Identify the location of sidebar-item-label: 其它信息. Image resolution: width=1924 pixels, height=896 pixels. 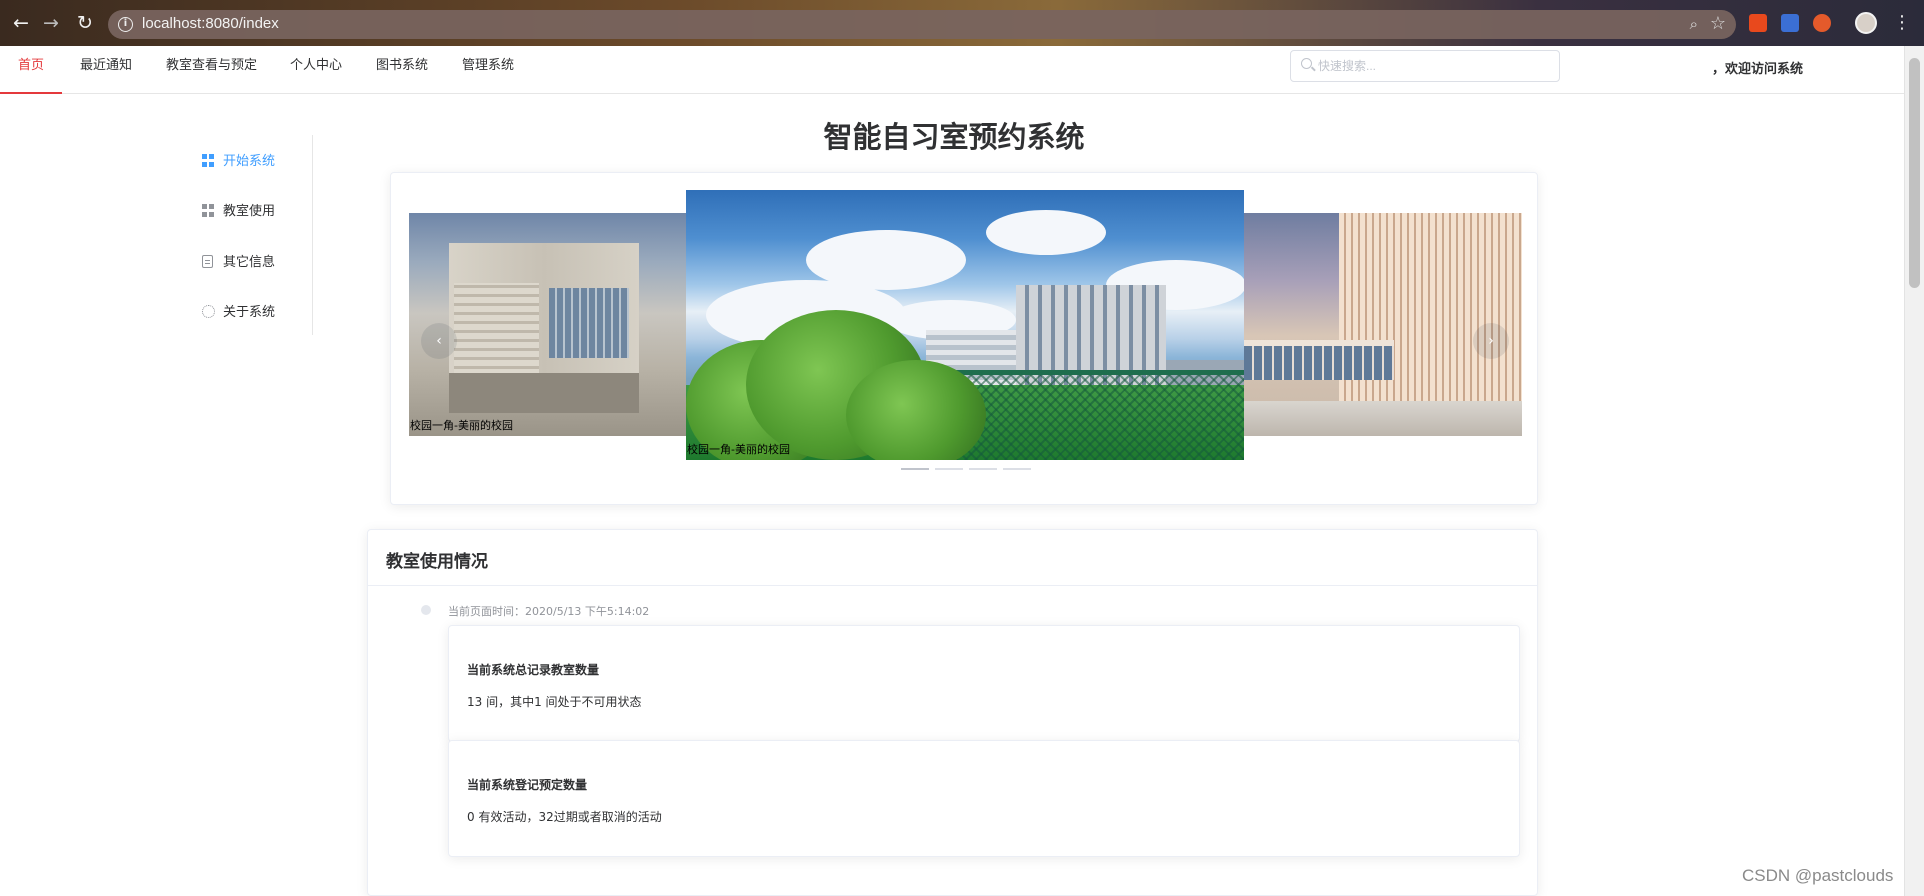
(249, 262).